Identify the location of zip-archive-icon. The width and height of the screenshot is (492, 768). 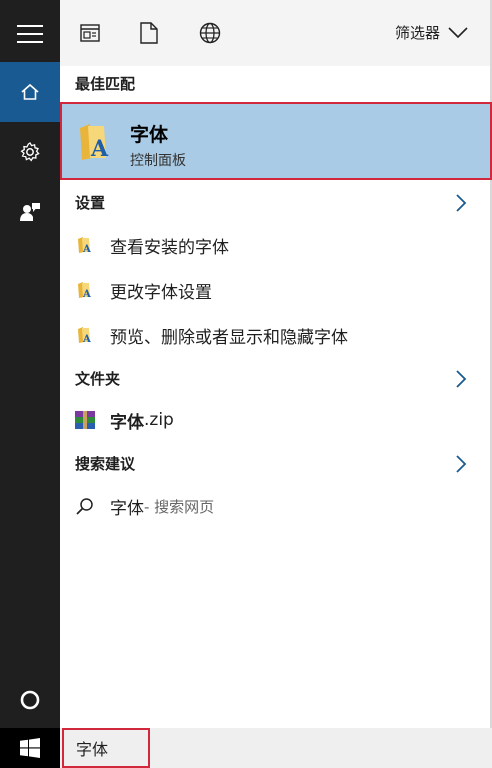
(85, 420).